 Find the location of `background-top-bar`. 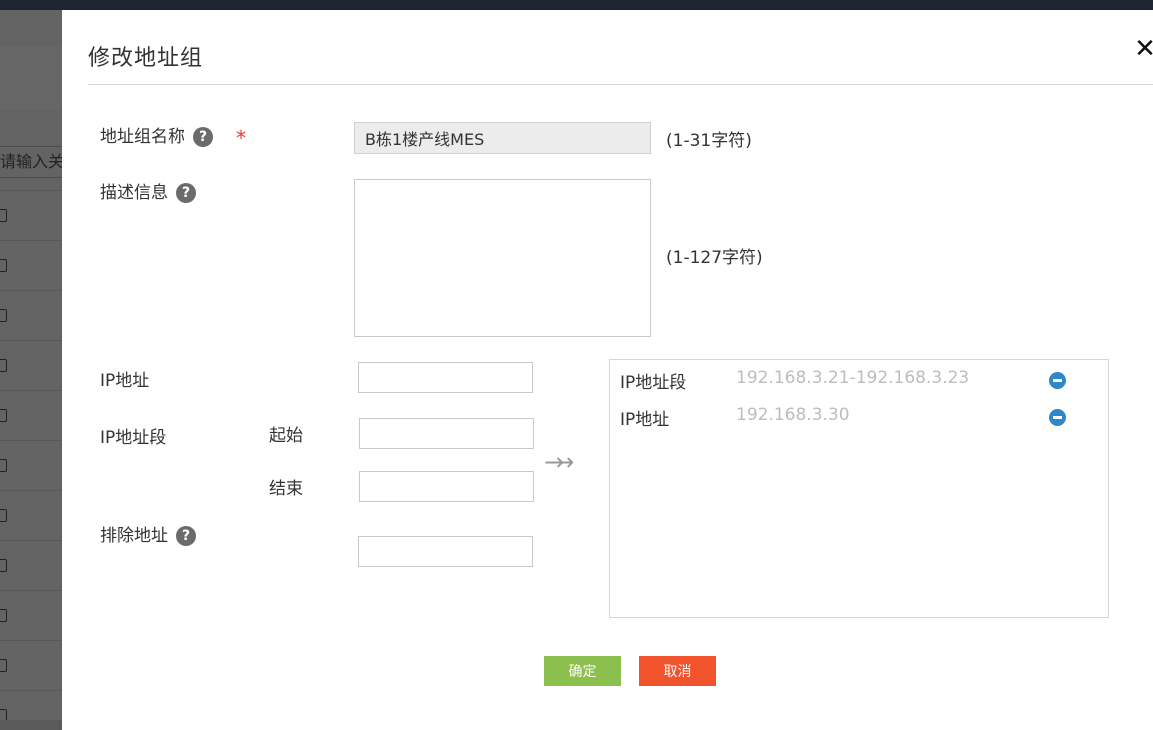

background-top-bar is located at coordinates (576, 5).